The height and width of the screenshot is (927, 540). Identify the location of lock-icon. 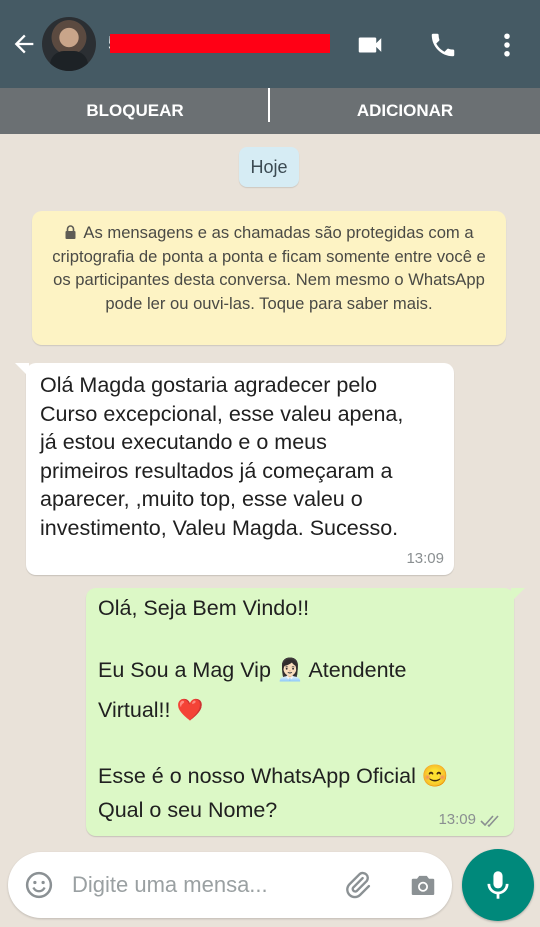
(70, 232).